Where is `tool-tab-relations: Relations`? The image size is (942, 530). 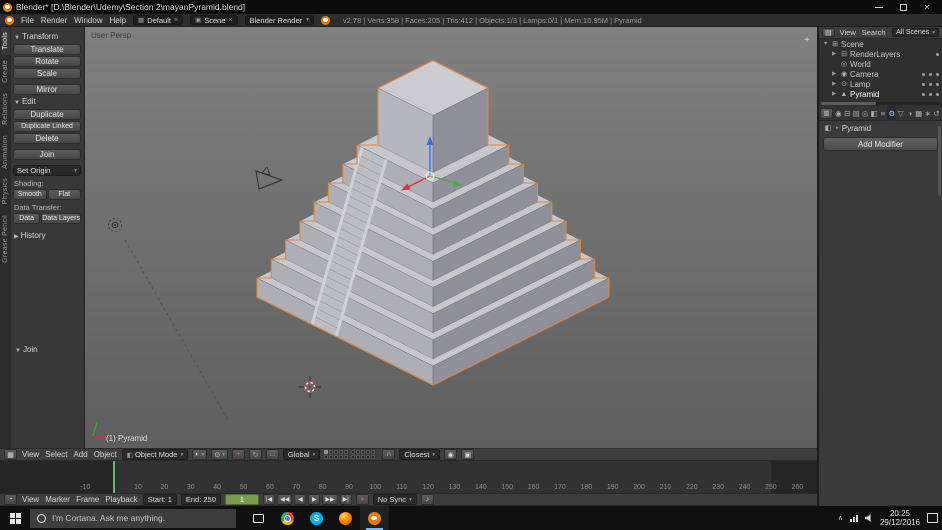 tool-tab-relations: Relations is located at coordinates (5, 109).